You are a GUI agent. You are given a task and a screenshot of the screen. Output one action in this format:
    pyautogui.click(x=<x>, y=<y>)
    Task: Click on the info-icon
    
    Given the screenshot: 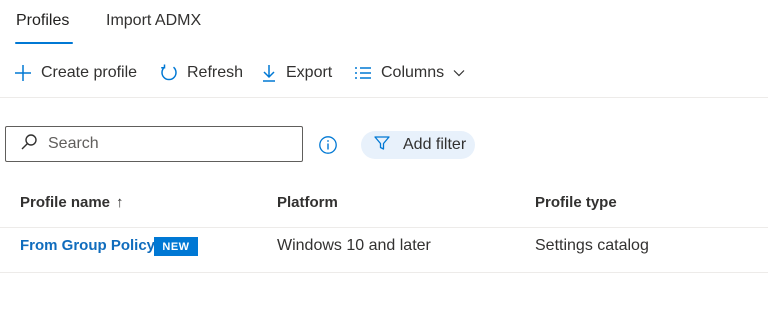 What is the action you would take?
    pyautogui.click(x=328, y=145)
    